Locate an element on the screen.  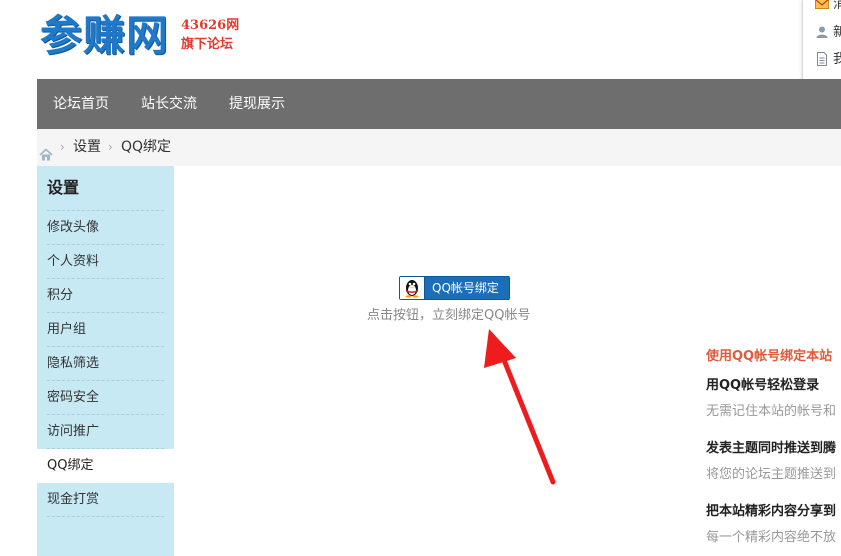
menu-item-label: 消息 is located at coordinates (837, 6).